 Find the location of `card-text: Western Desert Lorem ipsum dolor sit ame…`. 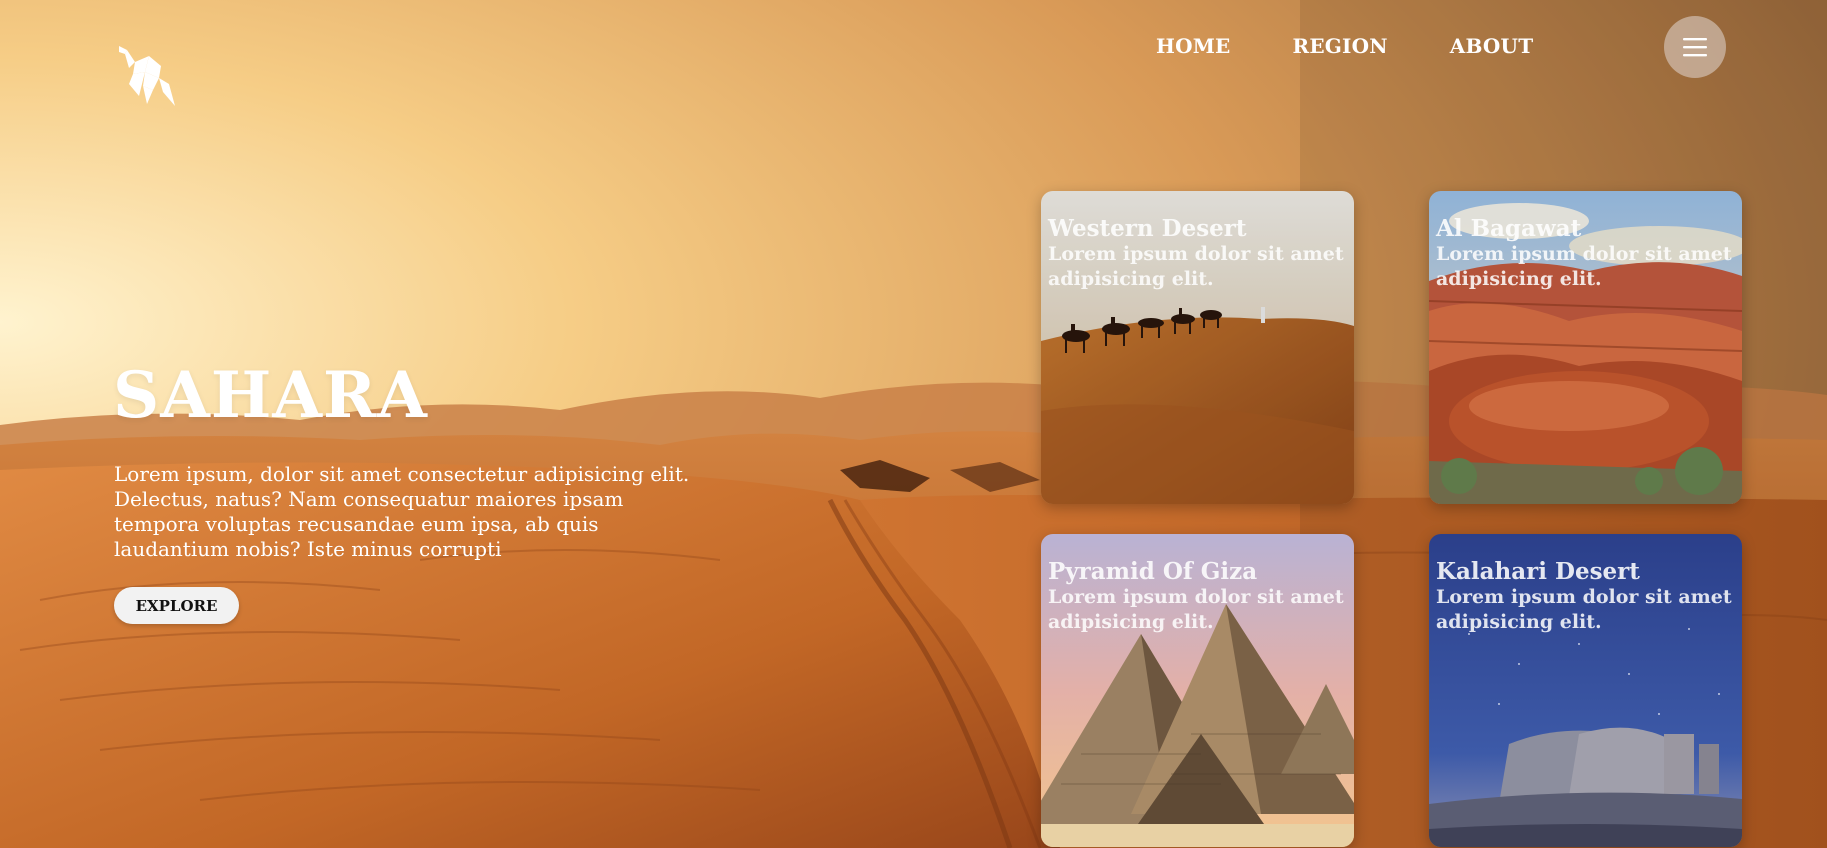

card-text: Western Desert Lorem ipsum dolor sit ame… is located at coordinates (1197, 253).